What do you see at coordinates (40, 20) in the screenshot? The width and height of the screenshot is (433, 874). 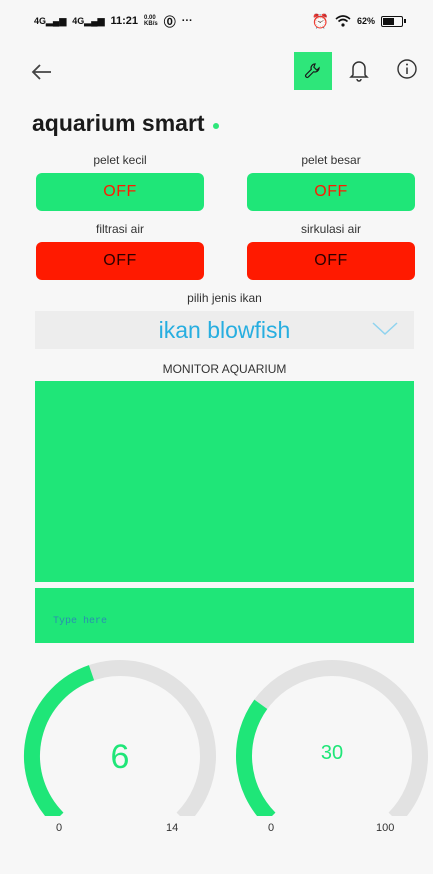 I see `signal-label-1: 4G` at bounding box center [40, 20].